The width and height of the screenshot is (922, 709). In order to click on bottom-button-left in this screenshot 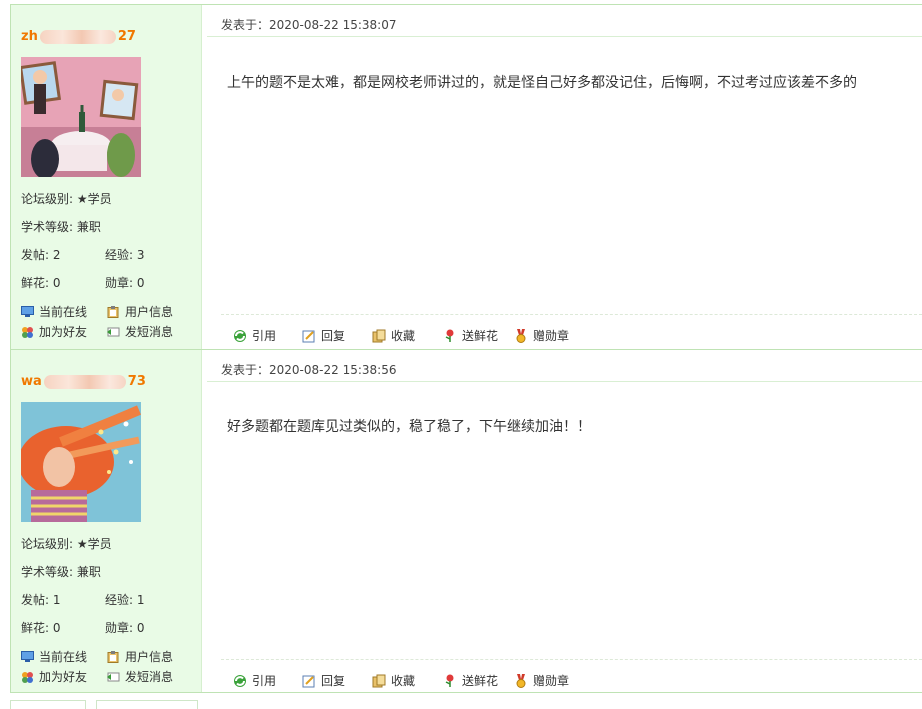, I will do `click(48, 704)`.